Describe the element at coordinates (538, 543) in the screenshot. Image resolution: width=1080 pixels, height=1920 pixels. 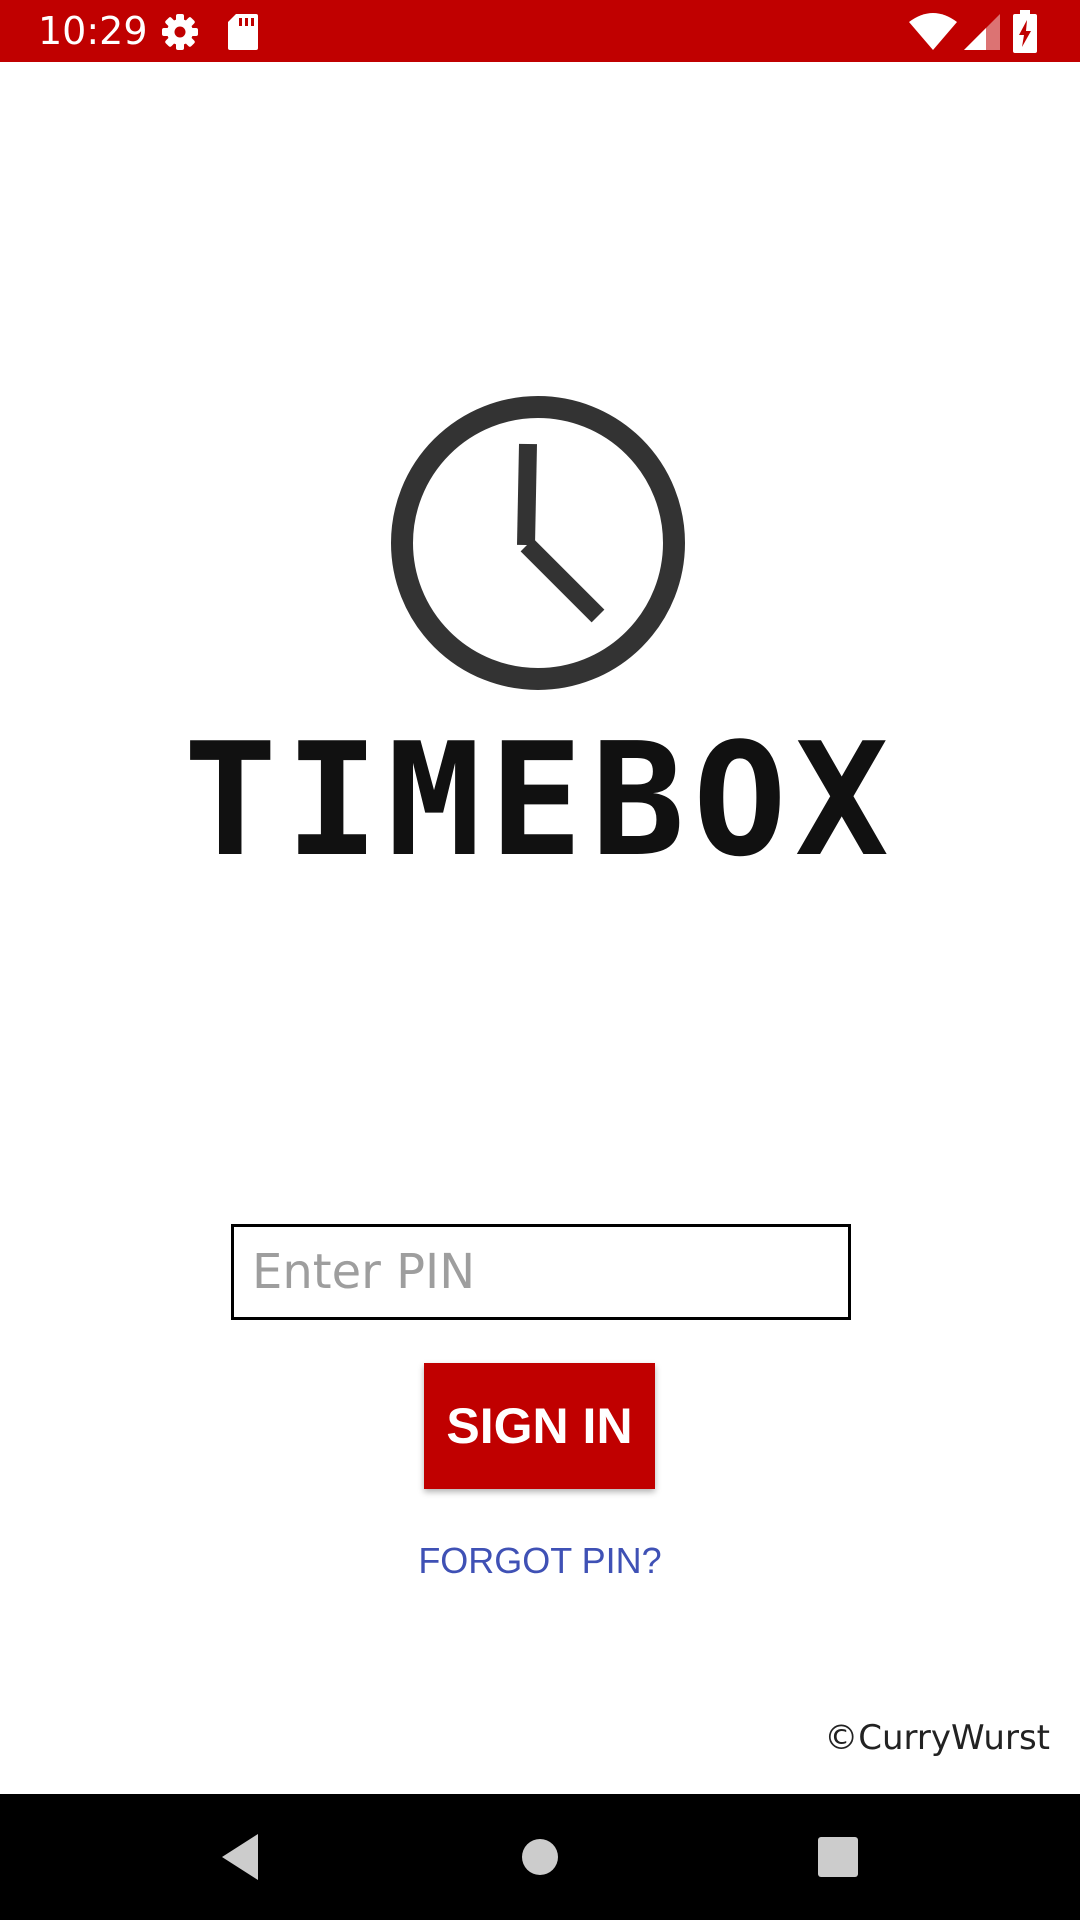
I see `clock-icon` at that location.